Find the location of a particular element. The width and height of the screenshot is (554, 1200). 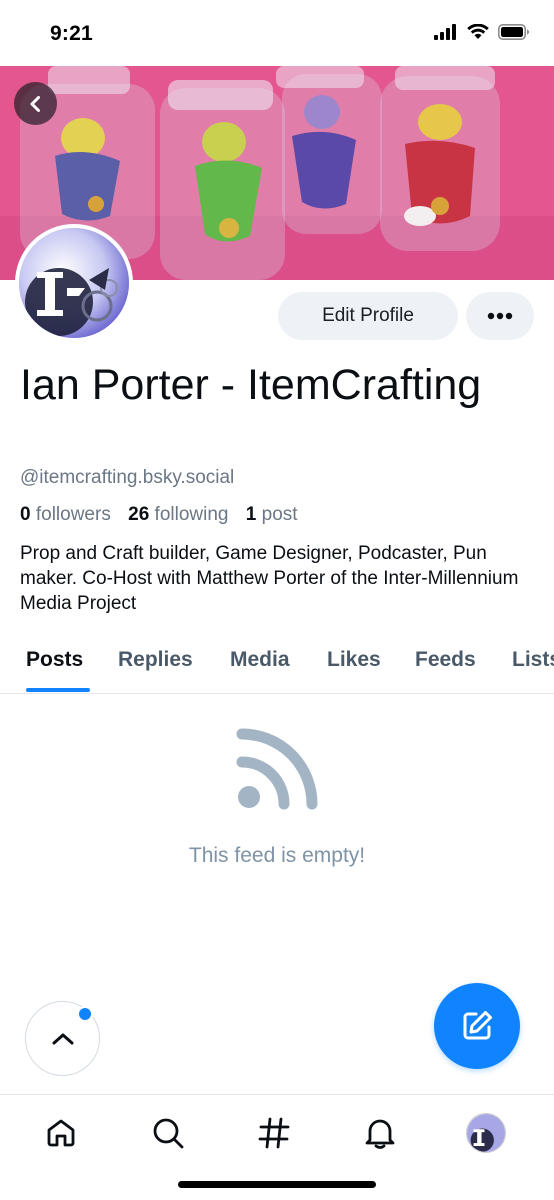

posts-label: post is located at coordinates (279, 514).